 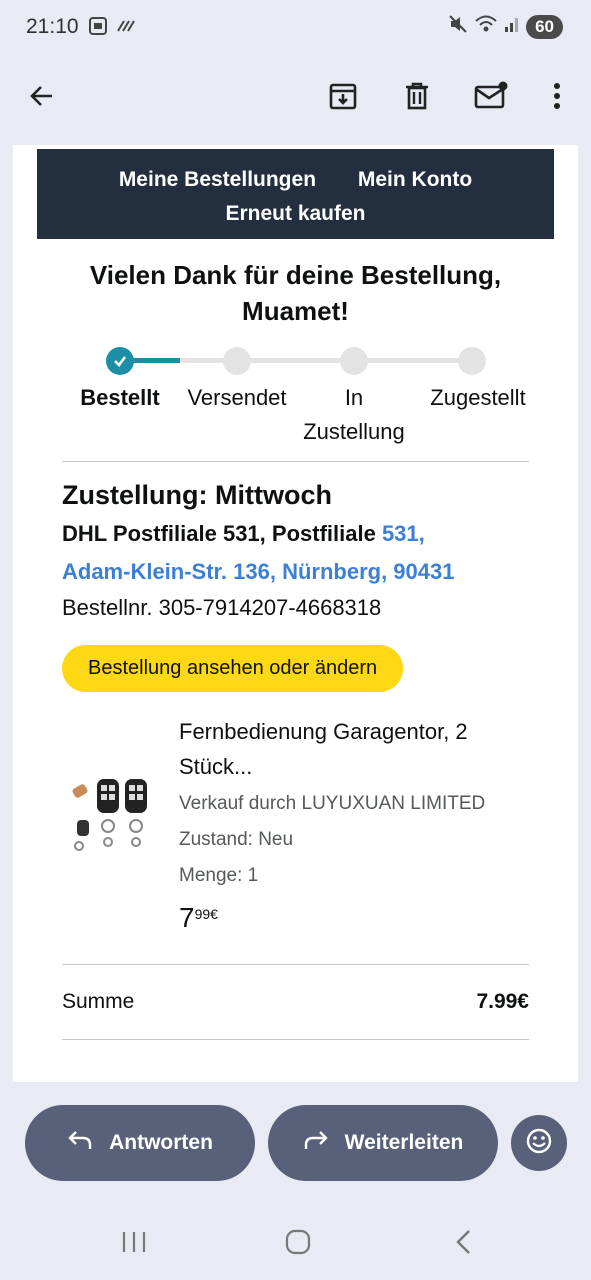 I want to click on address-link: 531,, so click(x=403, y=533).